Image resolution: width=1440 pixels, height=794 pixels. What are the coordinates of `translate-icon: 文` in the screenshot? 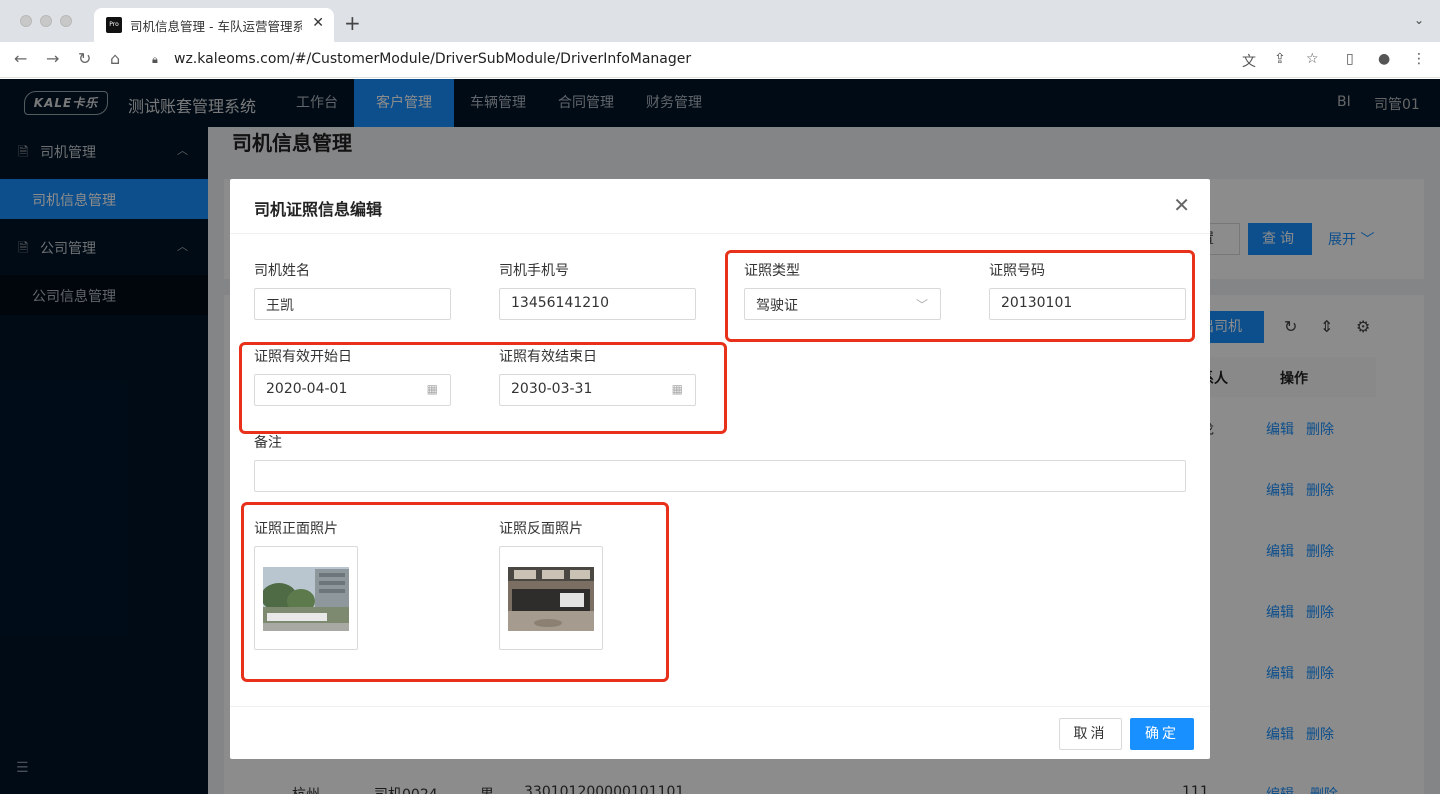 It's located at (1249, 61).